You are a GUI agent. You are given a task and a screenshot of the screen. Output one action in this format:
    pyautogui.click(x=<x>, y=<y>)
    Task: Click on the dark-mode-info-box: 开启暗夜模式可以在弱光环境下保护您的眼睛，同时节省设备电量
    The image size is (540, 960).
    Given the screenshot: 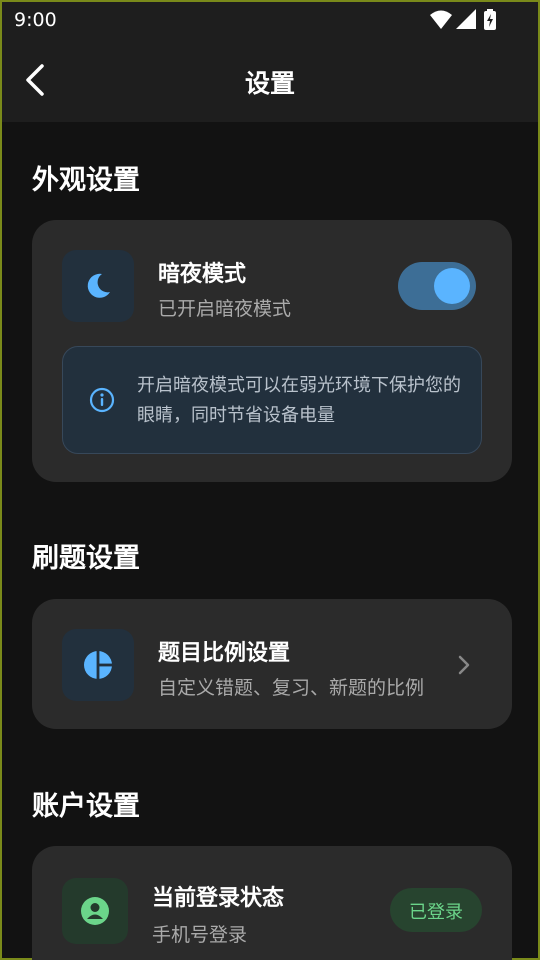 What is the action you would take?
    pyautogui.click(x=272, y=400)
    